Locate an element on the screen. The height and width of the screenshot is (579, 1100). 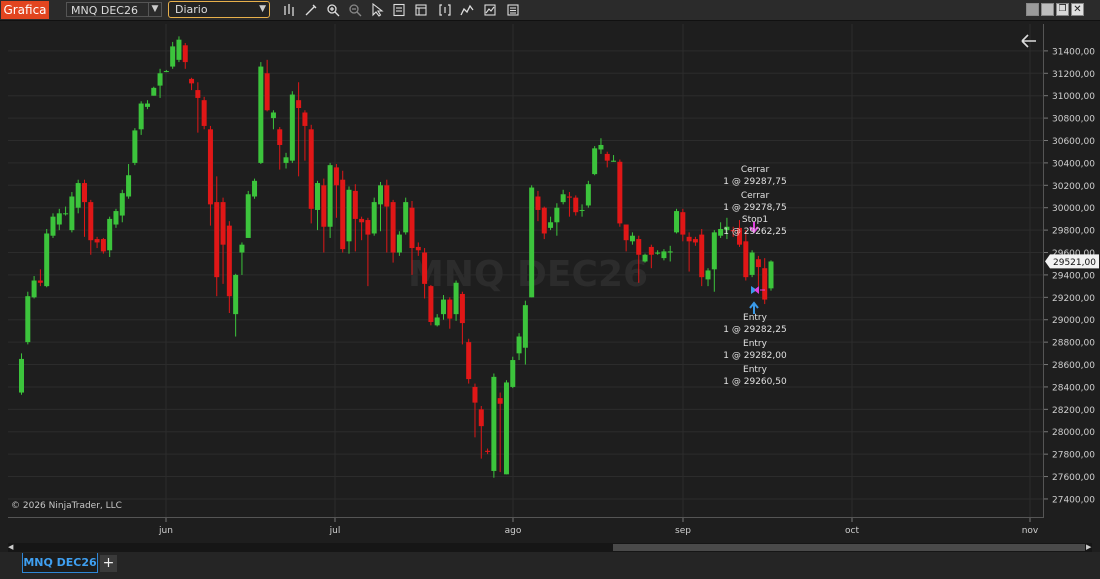
tab-mnq-dec26: MNQ DEC26 is located at coordinates (60, 563).